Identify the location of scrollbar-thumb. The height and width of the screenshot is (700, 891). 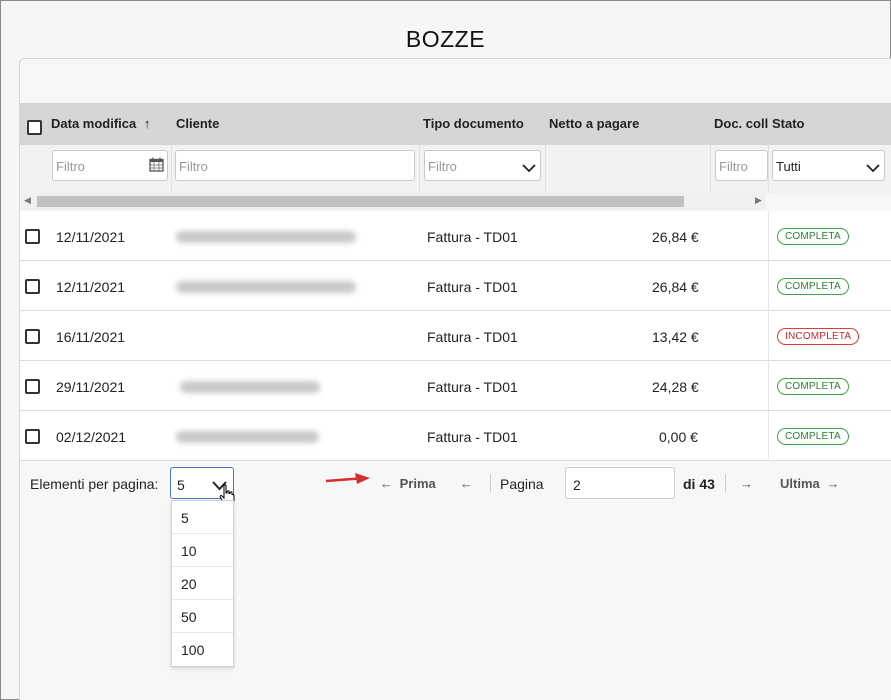
(360, 201).